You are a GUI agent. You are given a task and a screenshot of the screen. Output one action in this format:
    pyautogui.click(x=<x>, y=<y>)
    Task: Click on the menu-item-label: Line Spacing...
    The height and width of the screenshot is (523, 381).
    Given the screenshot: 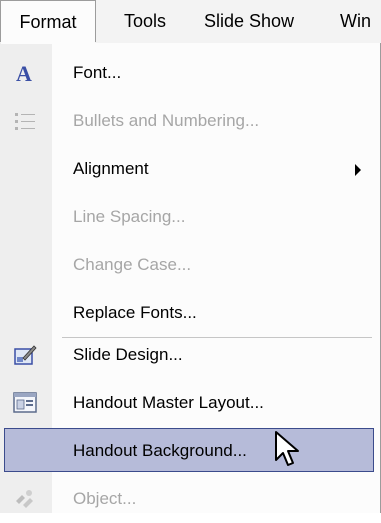 What is the action you would take?
    pyautogui.click(x=129, y=216)
    